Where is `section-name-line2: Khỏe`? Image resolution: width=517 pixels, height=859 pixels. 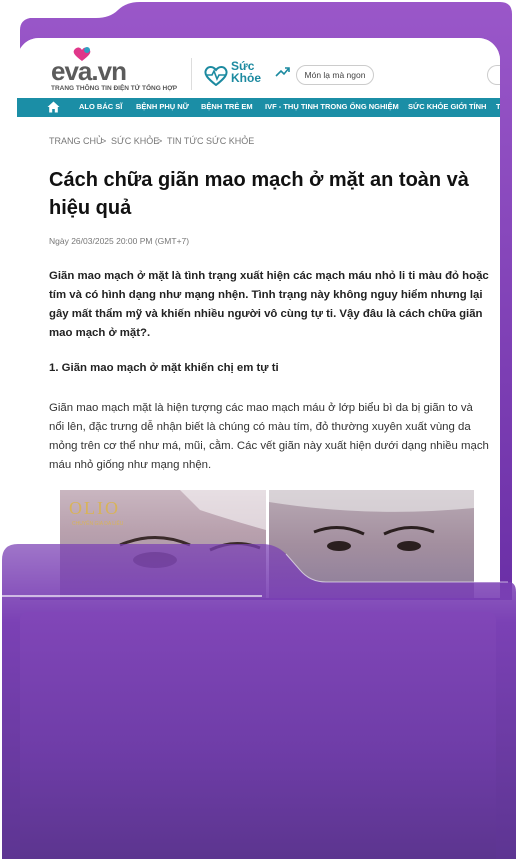 section-name-line2: Khỏe is located at coordinates (246, 78).